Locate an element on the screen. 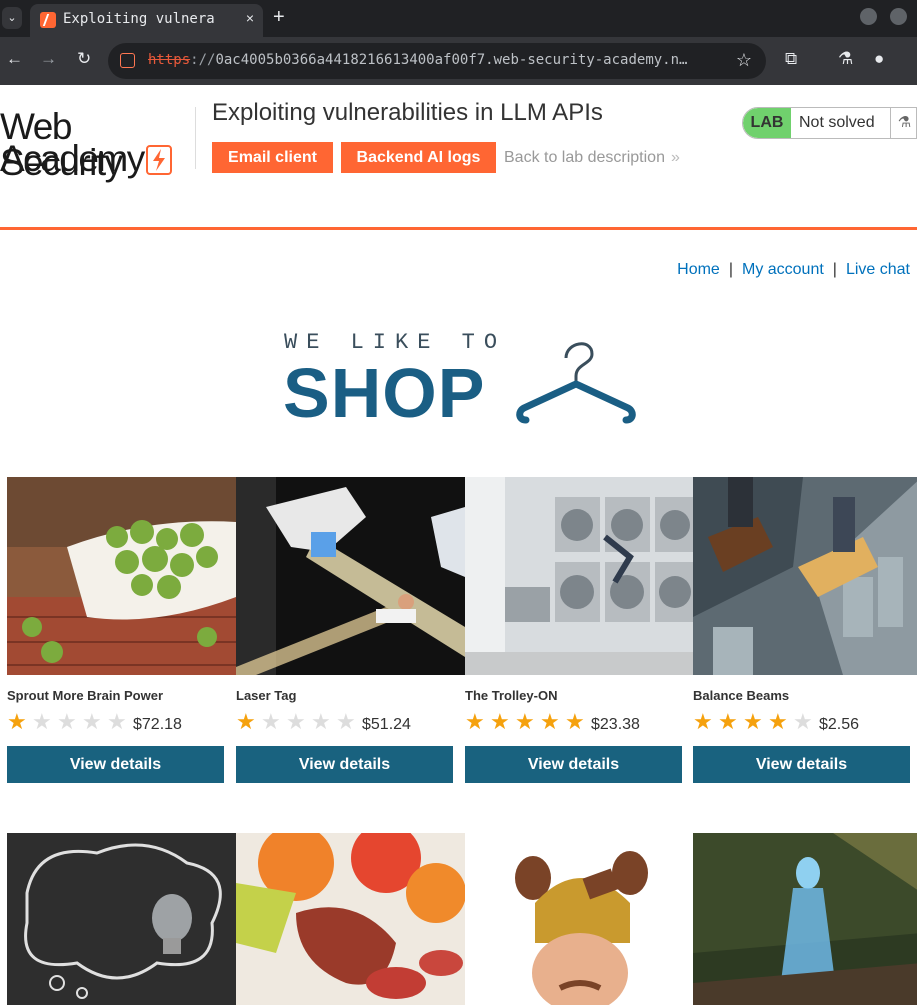 This screenshot has height=1005, width=917. site-nav: Home | My account | Live chat is located at coordinates (793, 270).